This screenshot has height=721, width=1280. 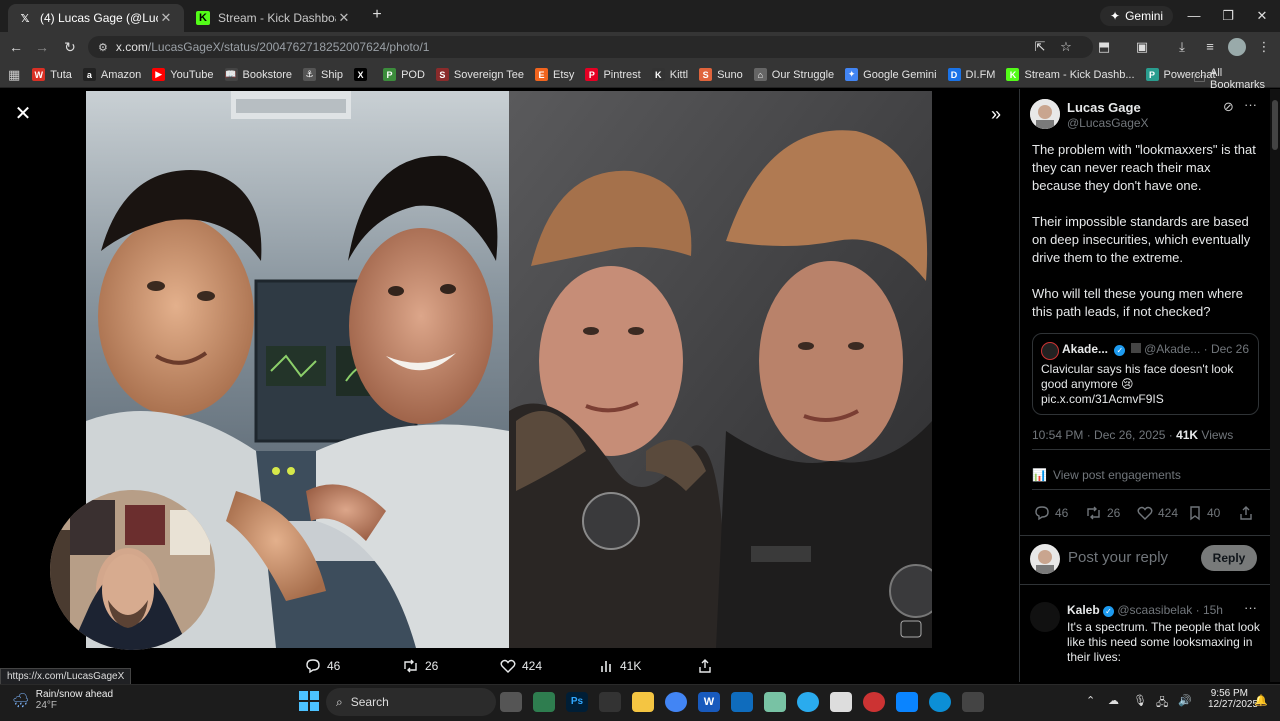 I want to click on quoted-media-link: pic.x.com/31AcmvF9IS, so click(x=1102, y=399).